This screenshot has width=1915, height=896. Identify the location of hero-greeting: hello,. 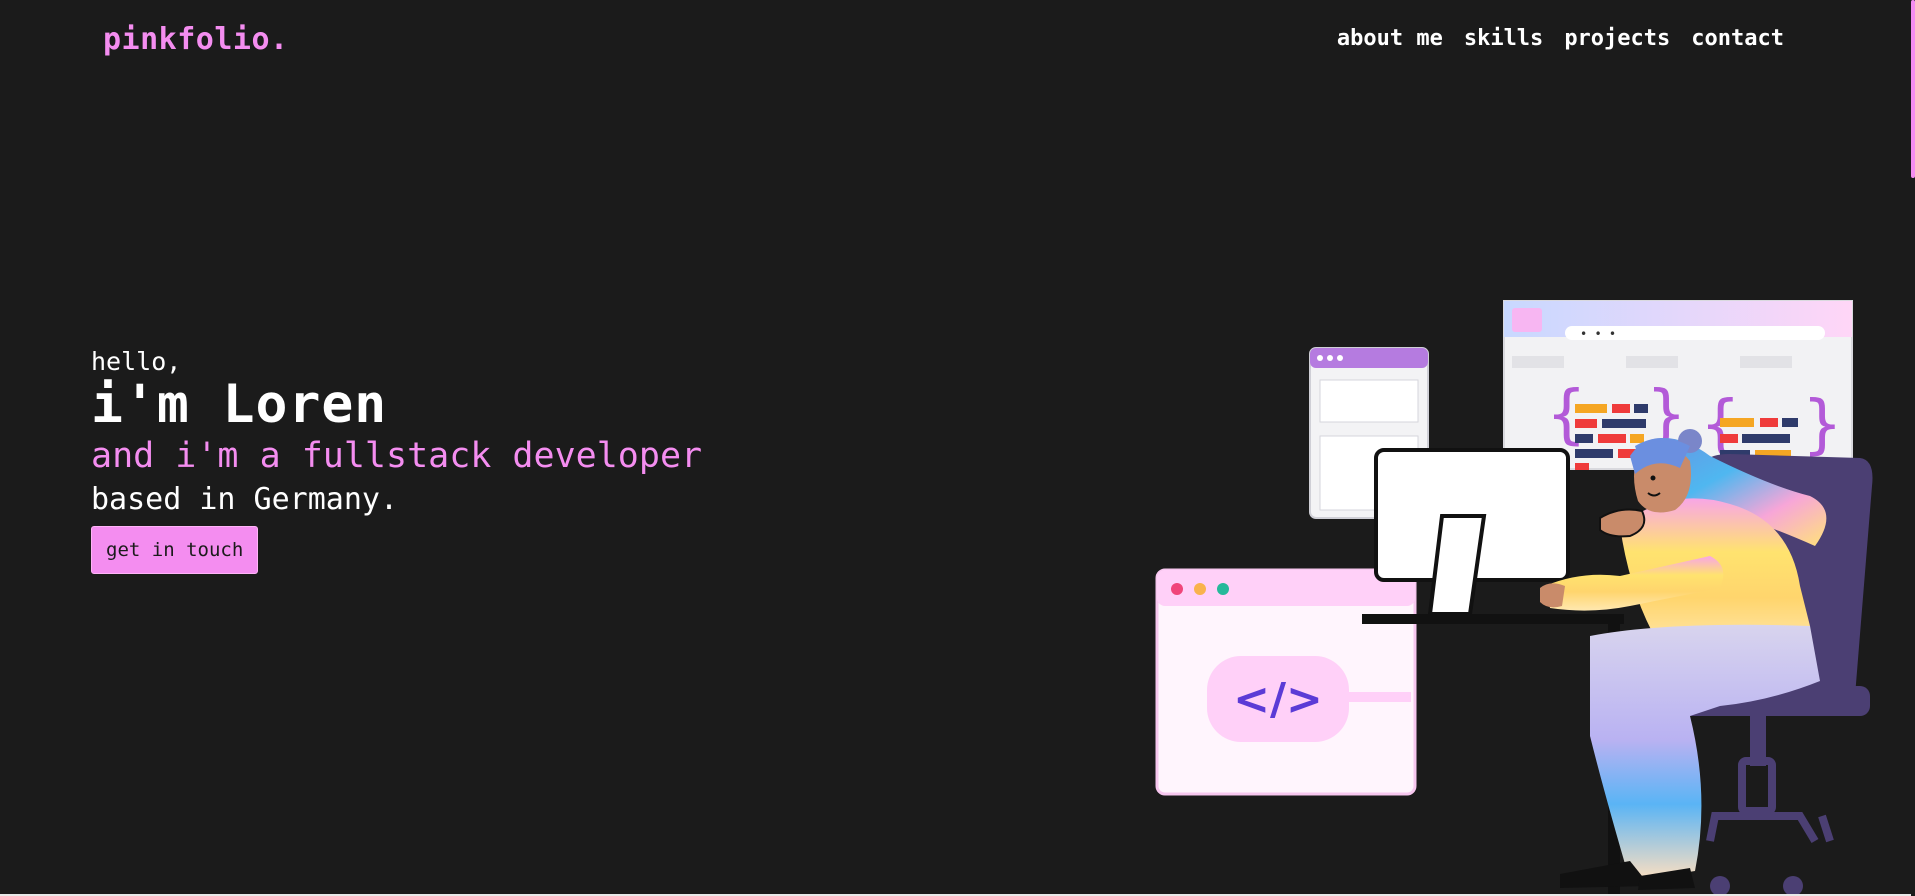
(136, 361).